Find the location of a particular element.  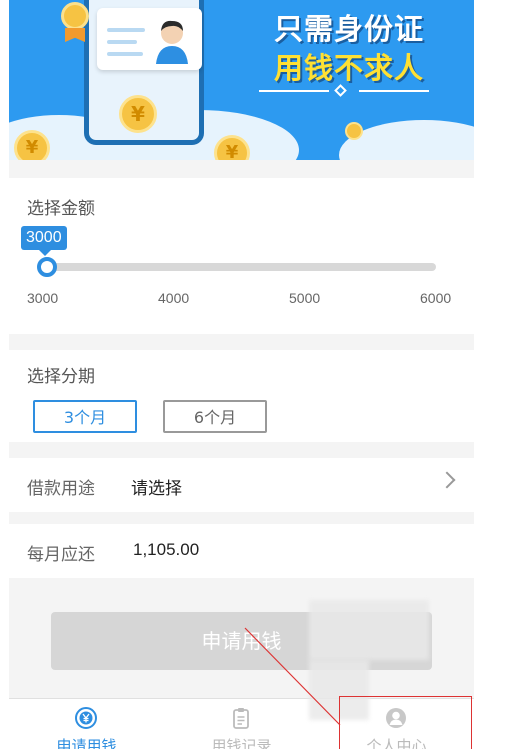

annotation-highlight-box is located at coordinates (405, 722).